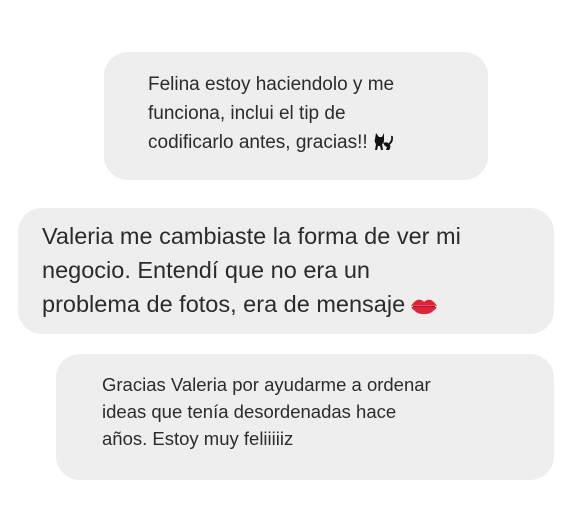 This screenshot has width=588, height=519. What do you see at coordinates (424, 307) in the screenshot?
I see `kiss-mark-icon` at bounding box center [424, 307].